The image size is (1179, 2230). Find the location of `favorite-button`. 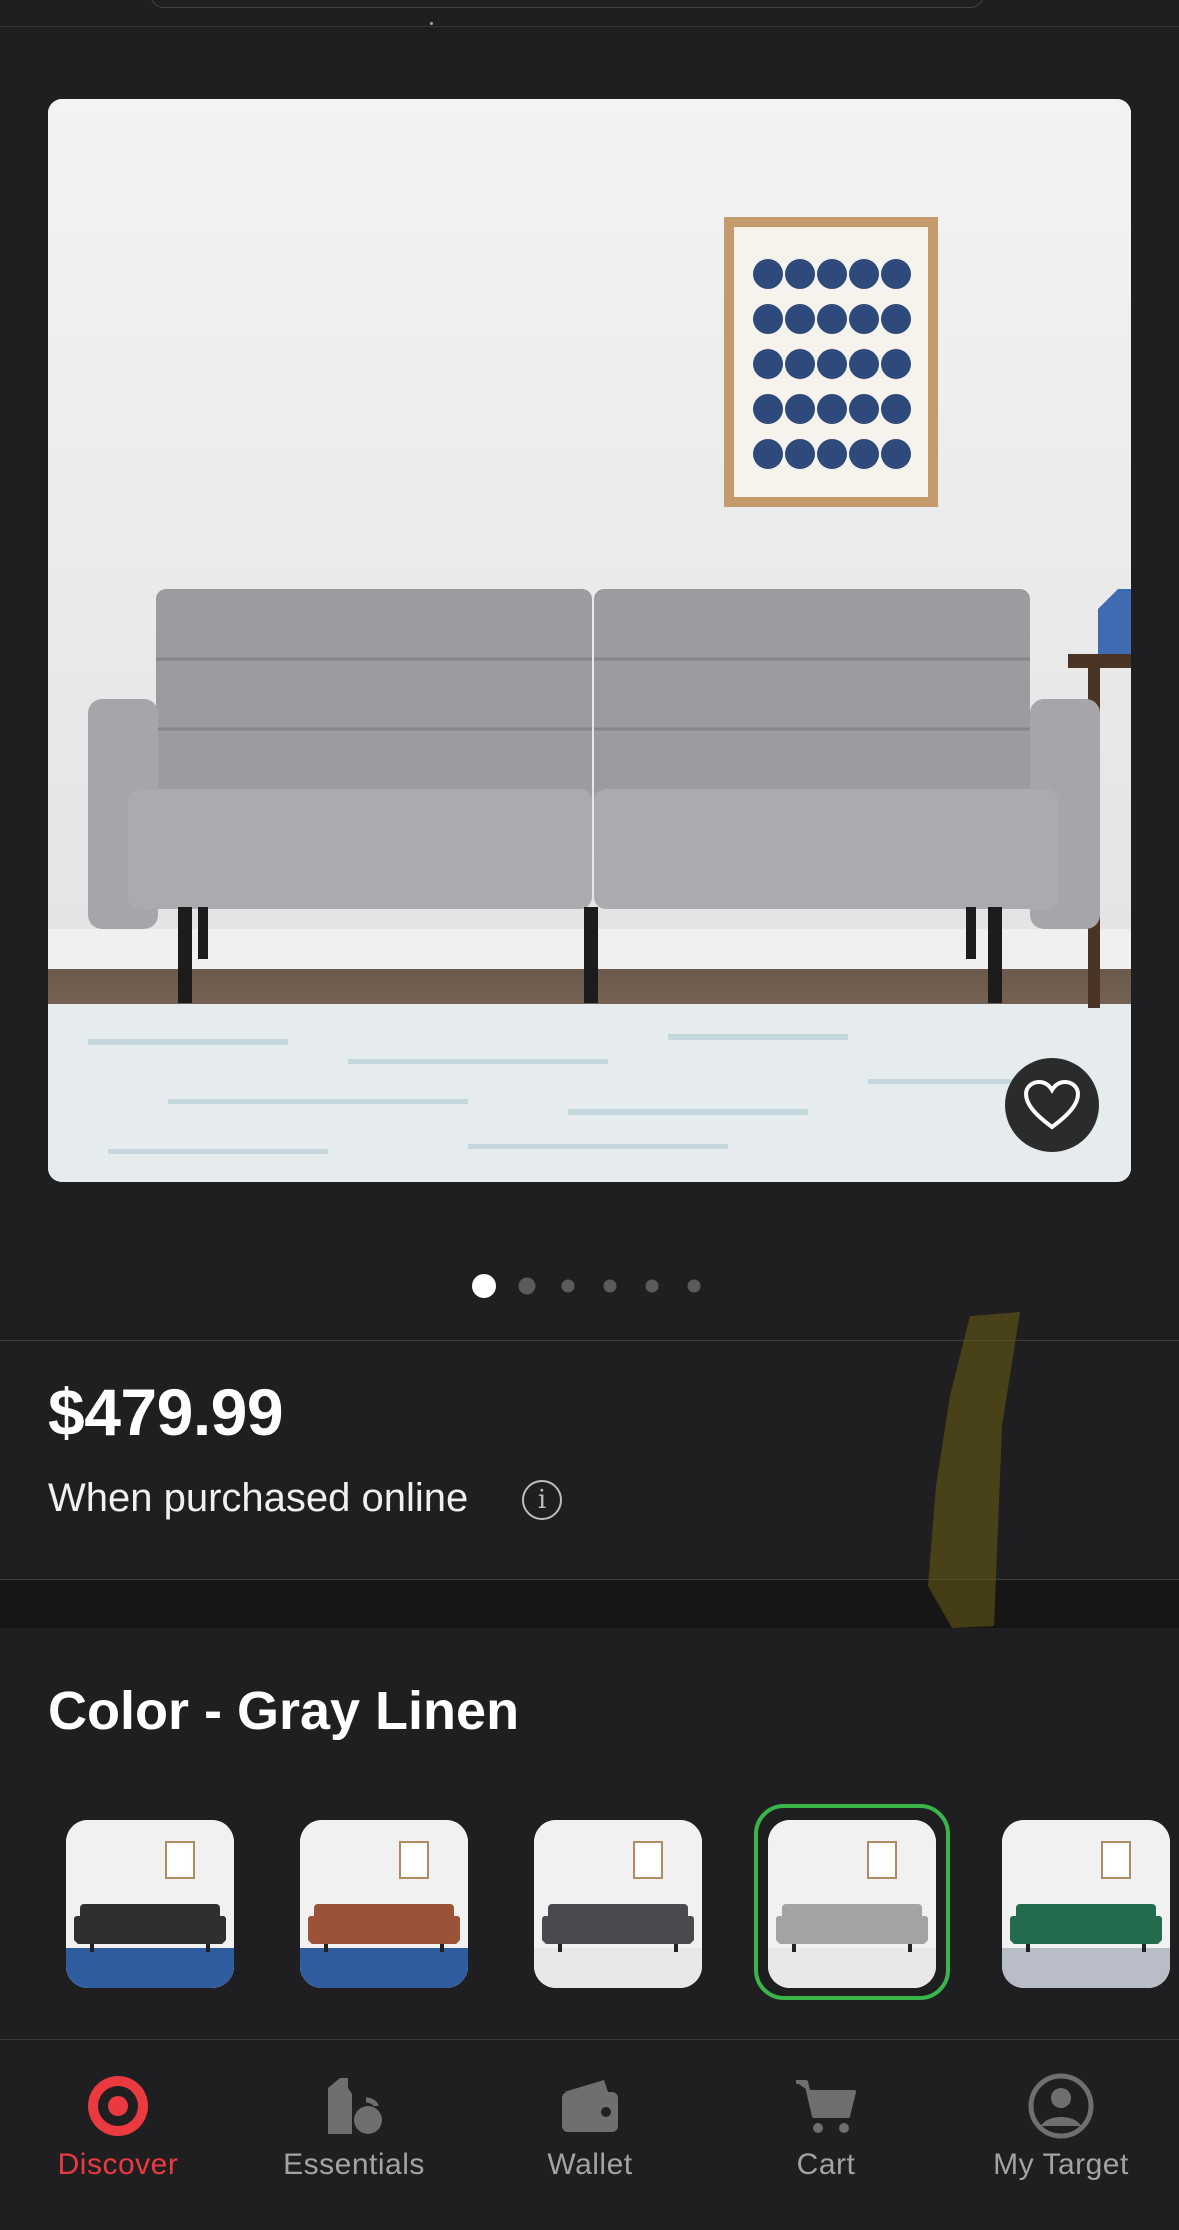

favorite-button is located at coordinates (1052, 1105).